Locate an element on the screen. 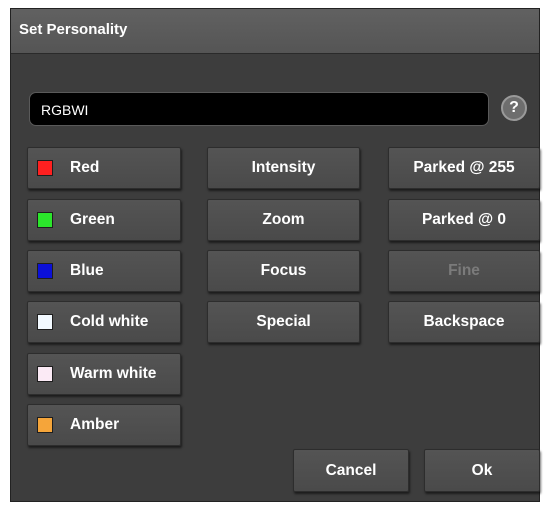 The image size is (549, 507). channel-red-button: Red is located at coordinates (104, 168).